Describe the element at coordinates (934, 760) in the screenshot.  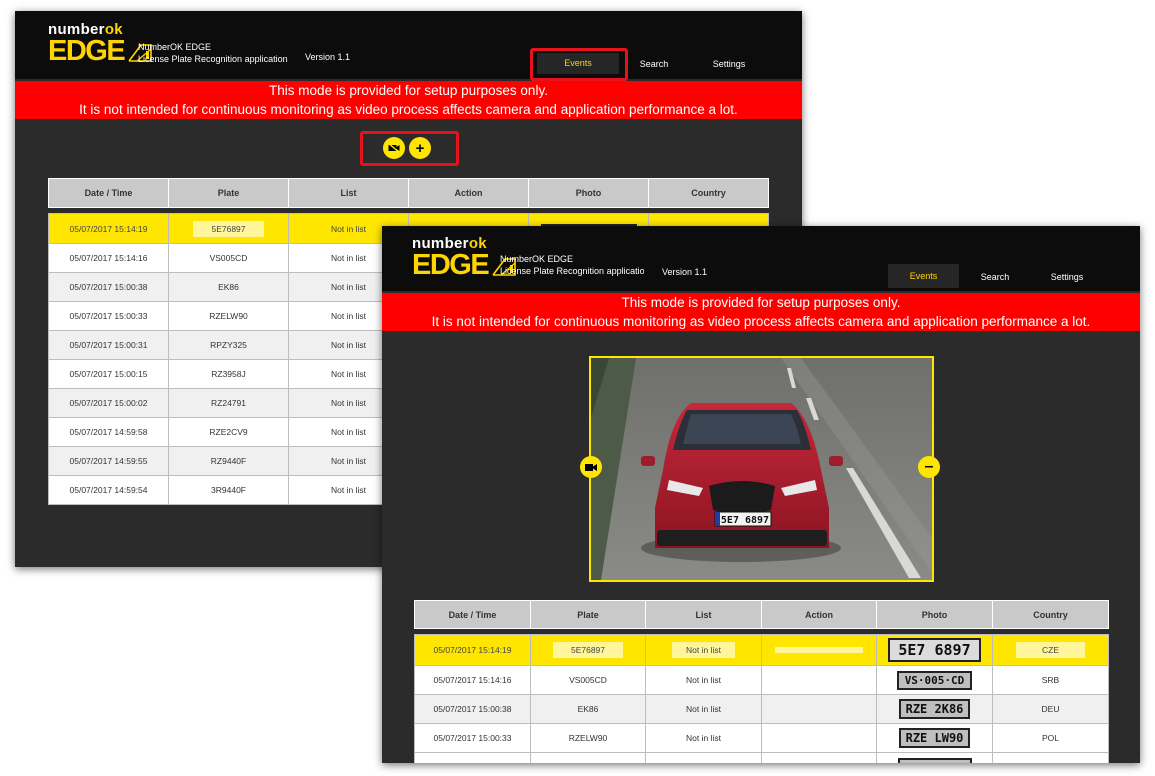
I see `plate-photo` at that location.